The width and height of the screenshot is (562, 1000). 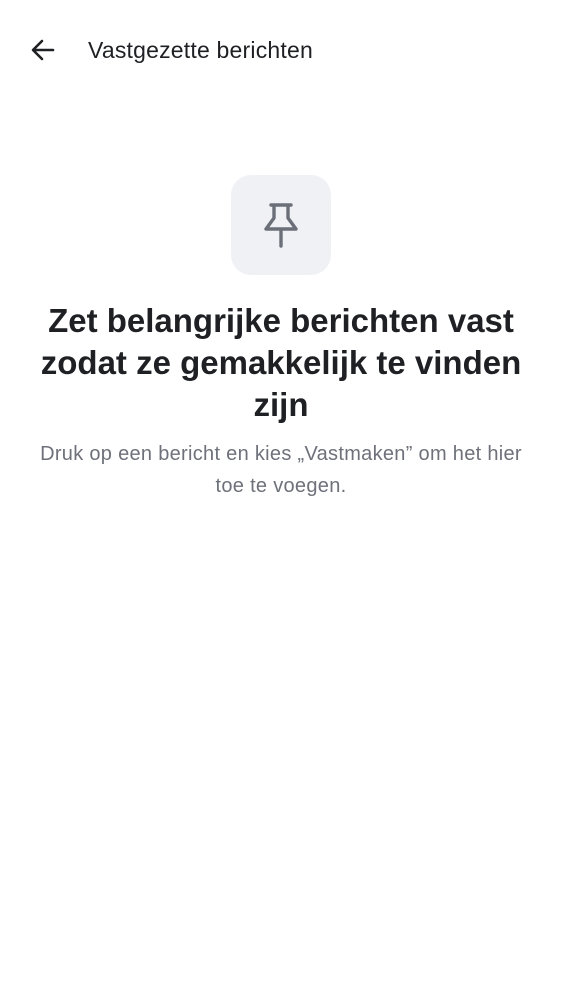 I want to click on arrow-left-icon, so click(x=43, y=50).